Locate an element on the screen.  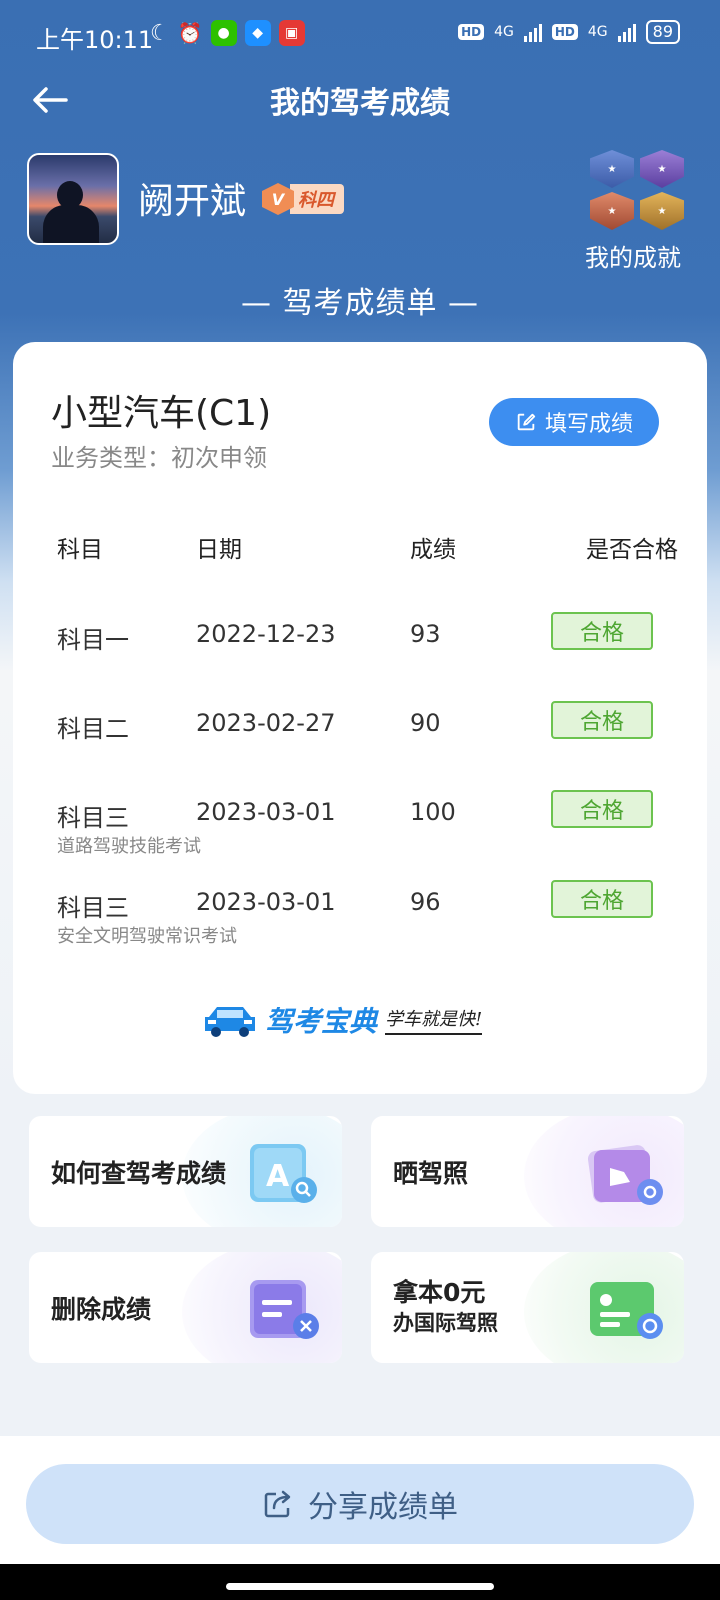
sheet-title: — 驾考成绩单 — is located at coordinates (360, 303).